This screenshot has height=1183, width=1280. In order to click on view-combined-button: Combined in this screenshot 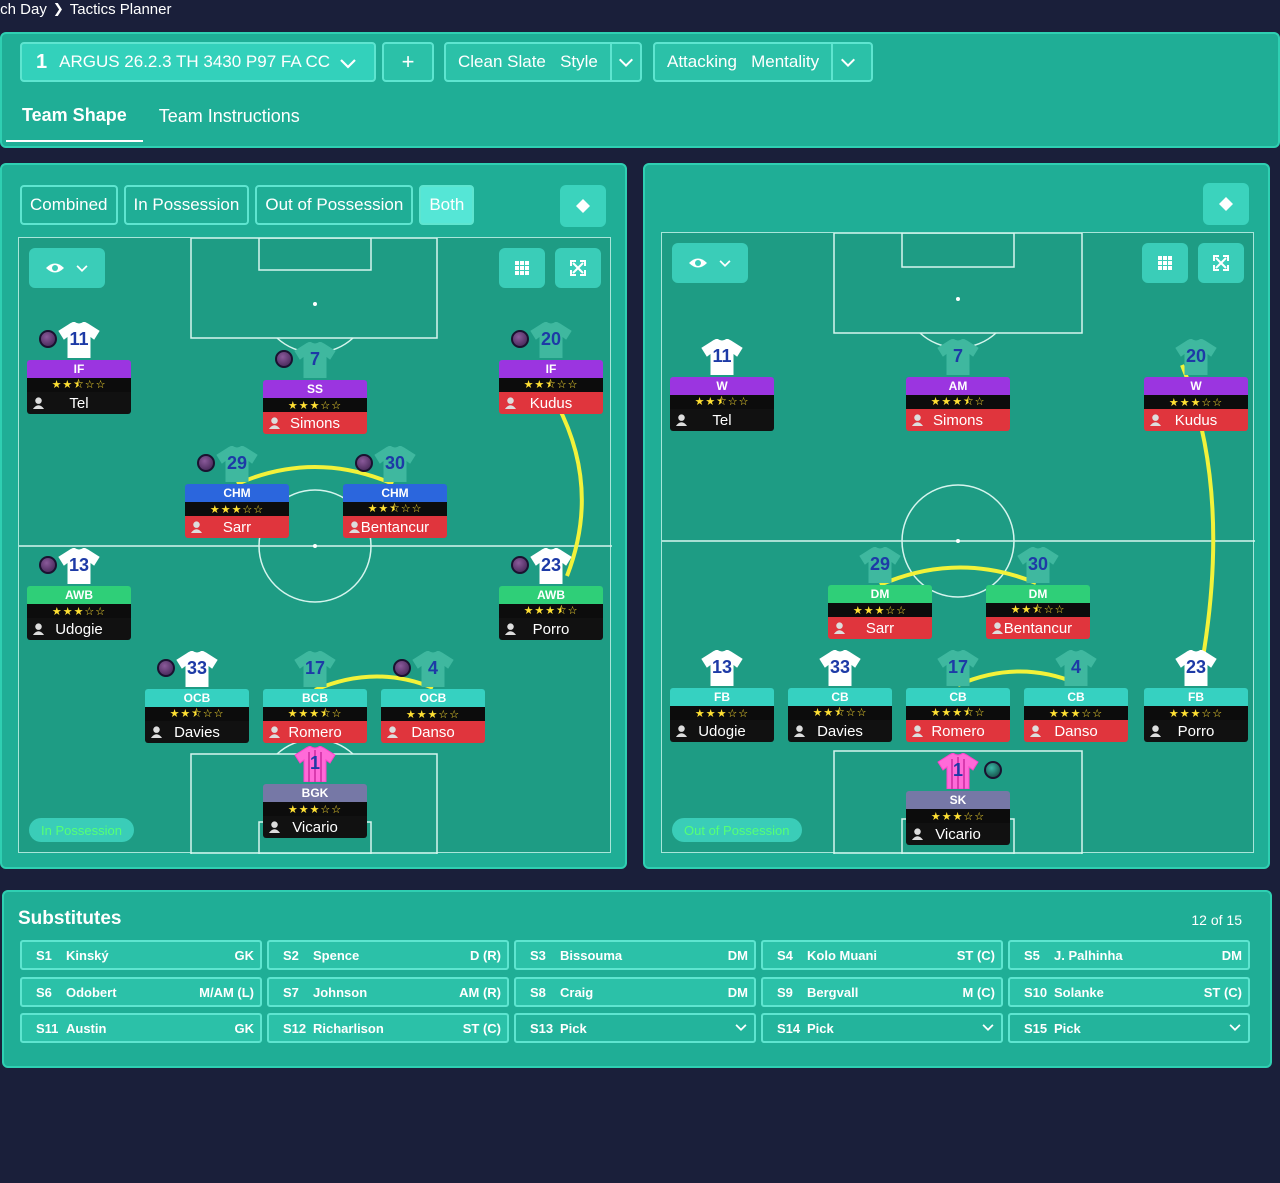, I will do `click(69, 205)`.